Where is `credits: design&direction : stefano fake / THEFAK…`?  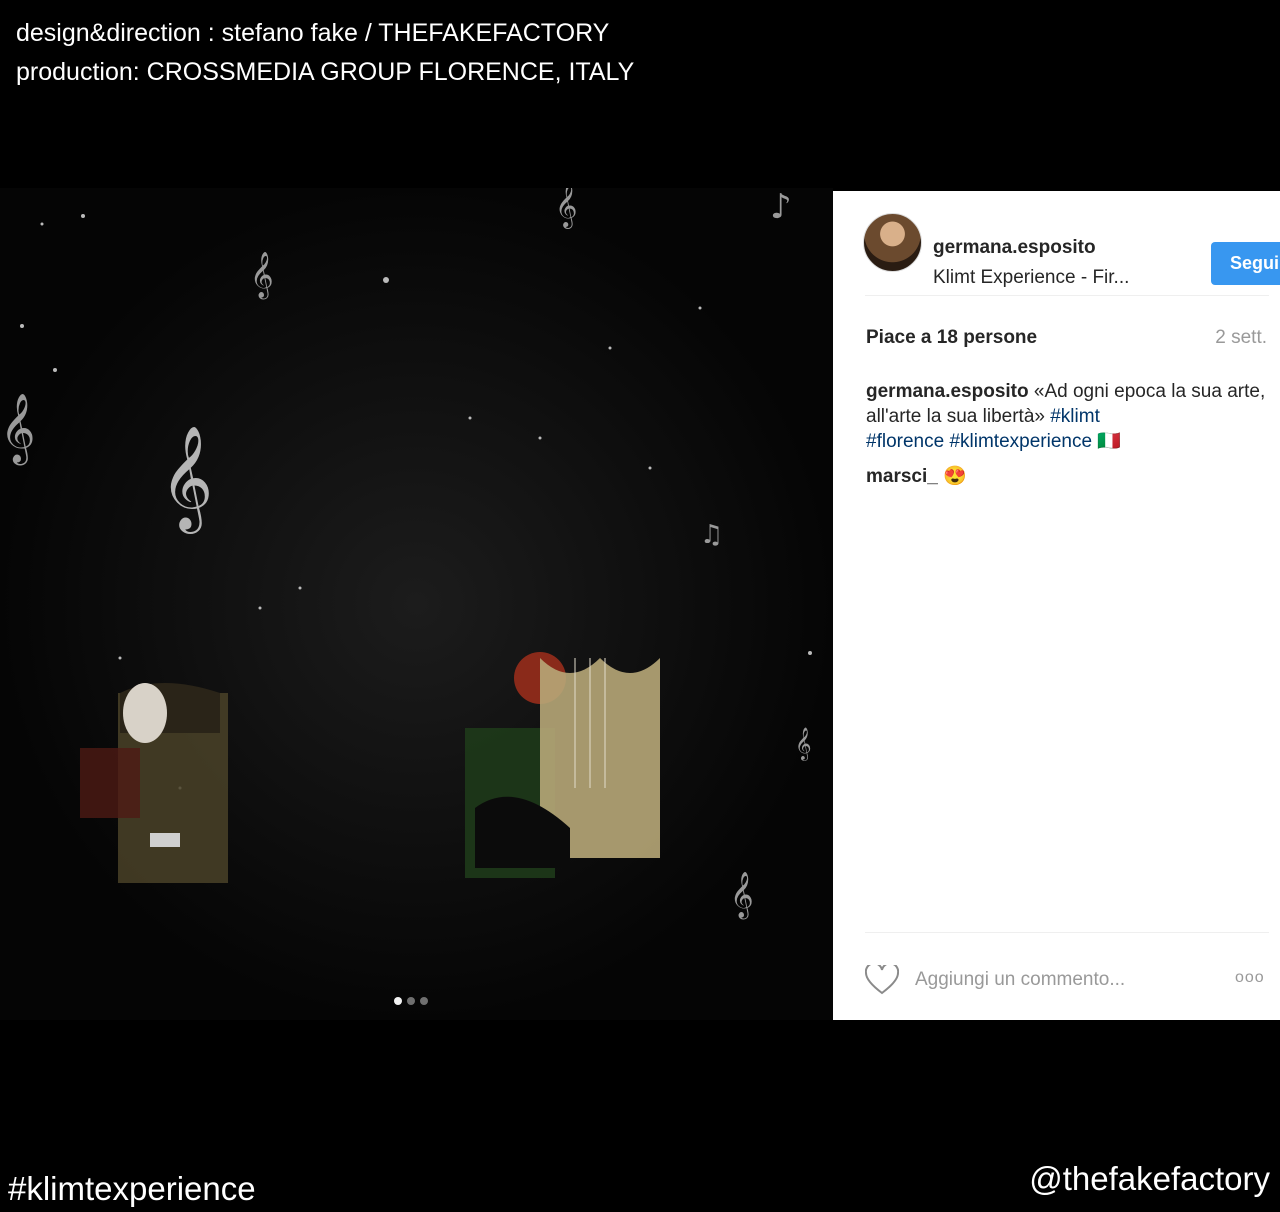 credits: design&direction : stefano fake / THEFAK… is located at coordinates (325, 53).